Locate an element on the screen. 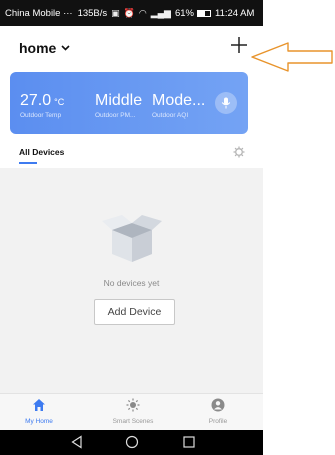 The image size is (335, 455). battery-percent: 61% is located at coordinates (184, 13).